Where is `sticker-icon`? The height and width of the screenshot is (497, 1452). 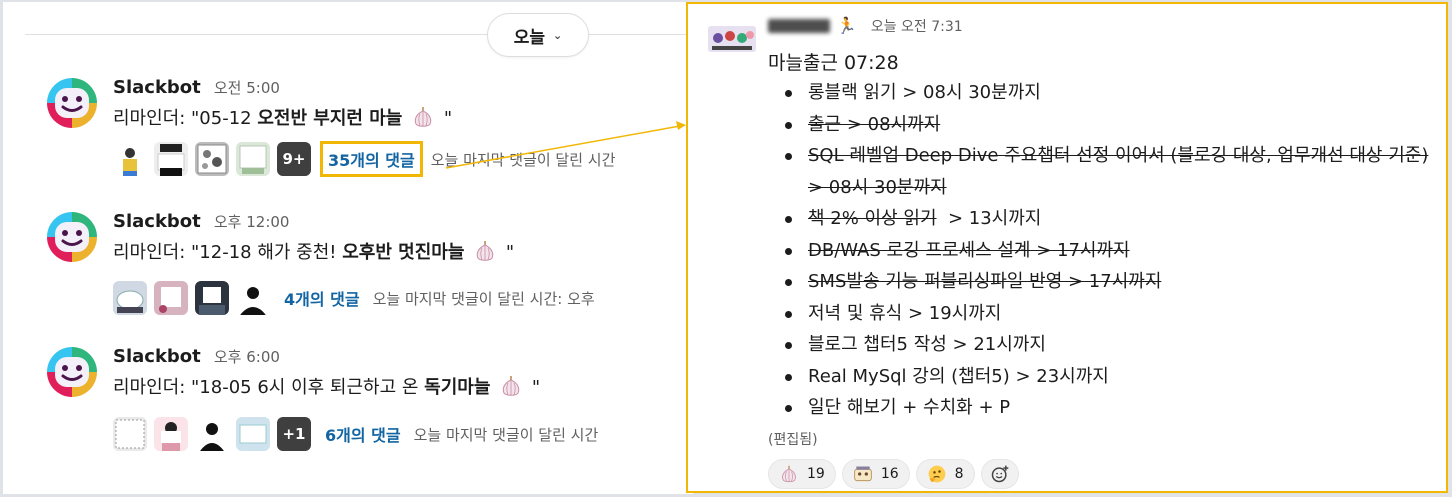
sticker-icon is located at coordinates (863, 474).